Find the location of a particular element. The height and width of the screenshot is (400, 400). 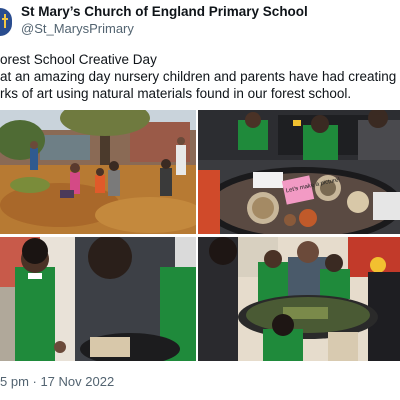

tweet-timestamp: 5 pm · 17 Nov 2022 is located at coordinates (57, 381).